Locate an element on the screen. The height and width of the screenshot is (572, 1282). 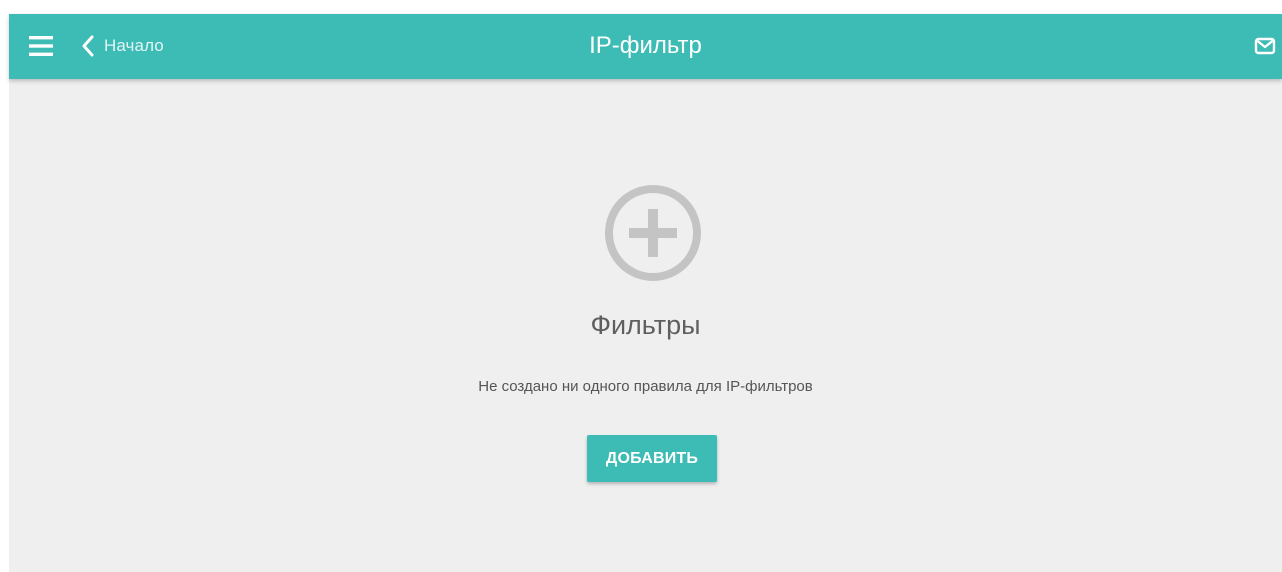
plus-circle-icon is located at coordinates (653, 233).